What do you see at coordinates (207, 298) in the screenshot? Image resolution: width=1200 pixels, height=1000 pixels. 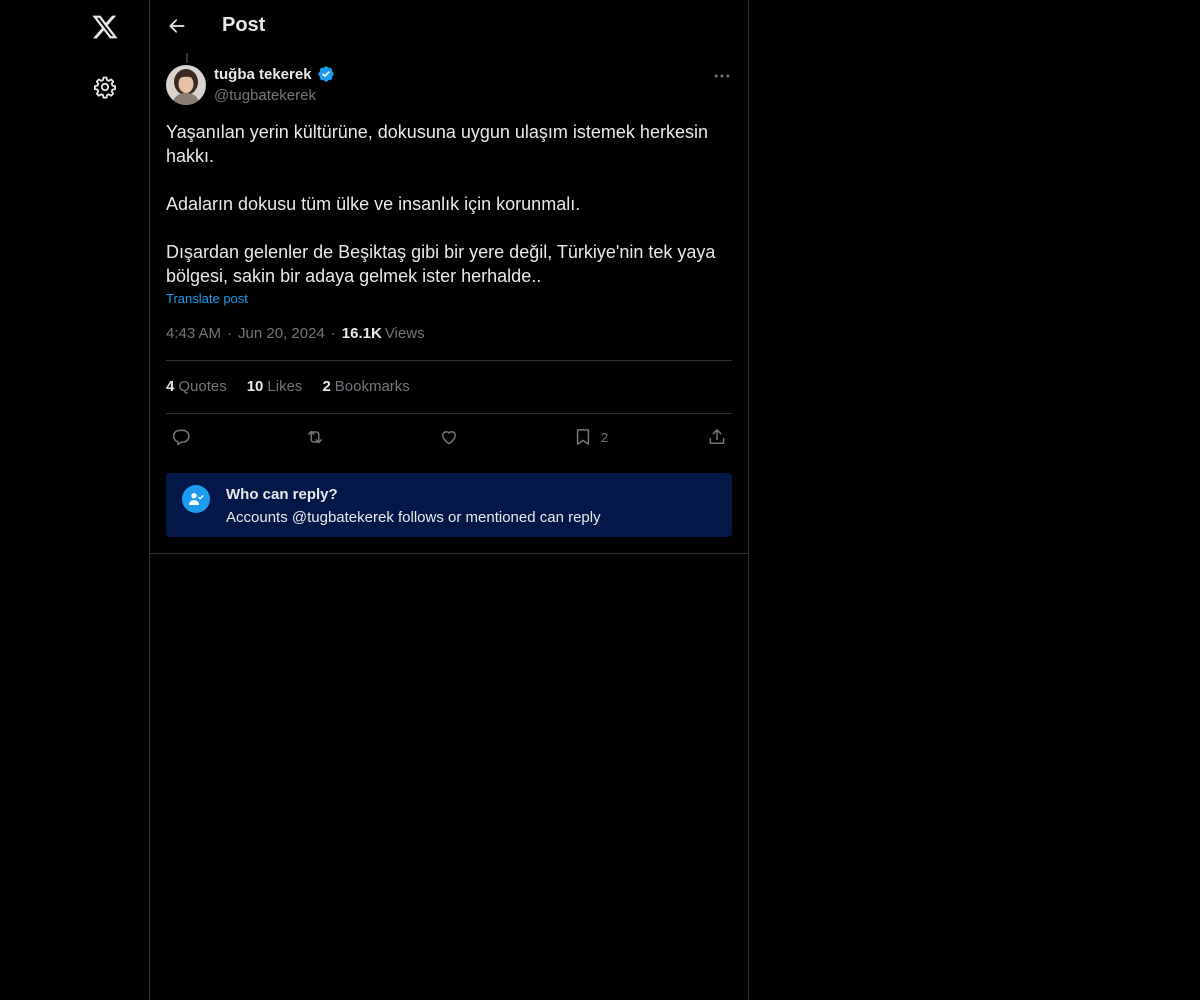 I see `translate-post-link: Translate post` at bounding box center [207, 298].